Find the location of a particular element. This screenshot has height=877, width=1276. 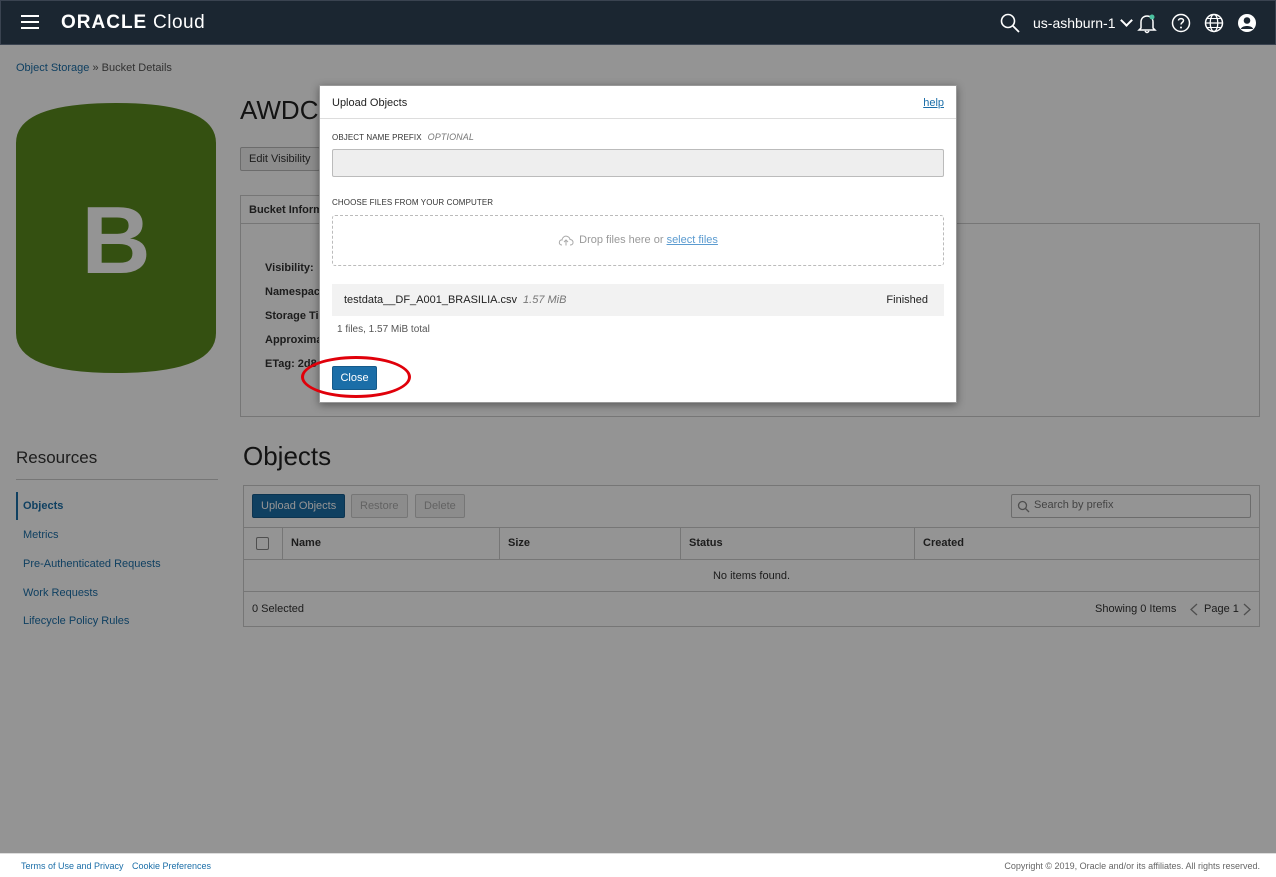

help-icon is located at coordinates (1181, 23).